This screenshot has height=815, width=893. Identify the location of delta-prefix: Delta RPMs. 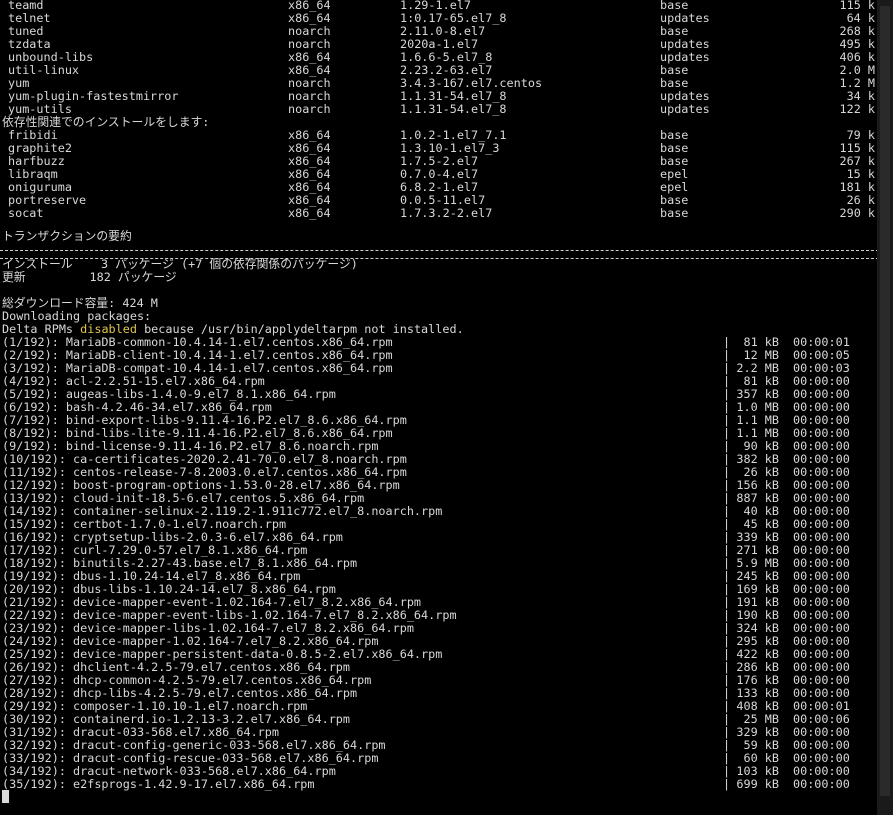
(41, 329).